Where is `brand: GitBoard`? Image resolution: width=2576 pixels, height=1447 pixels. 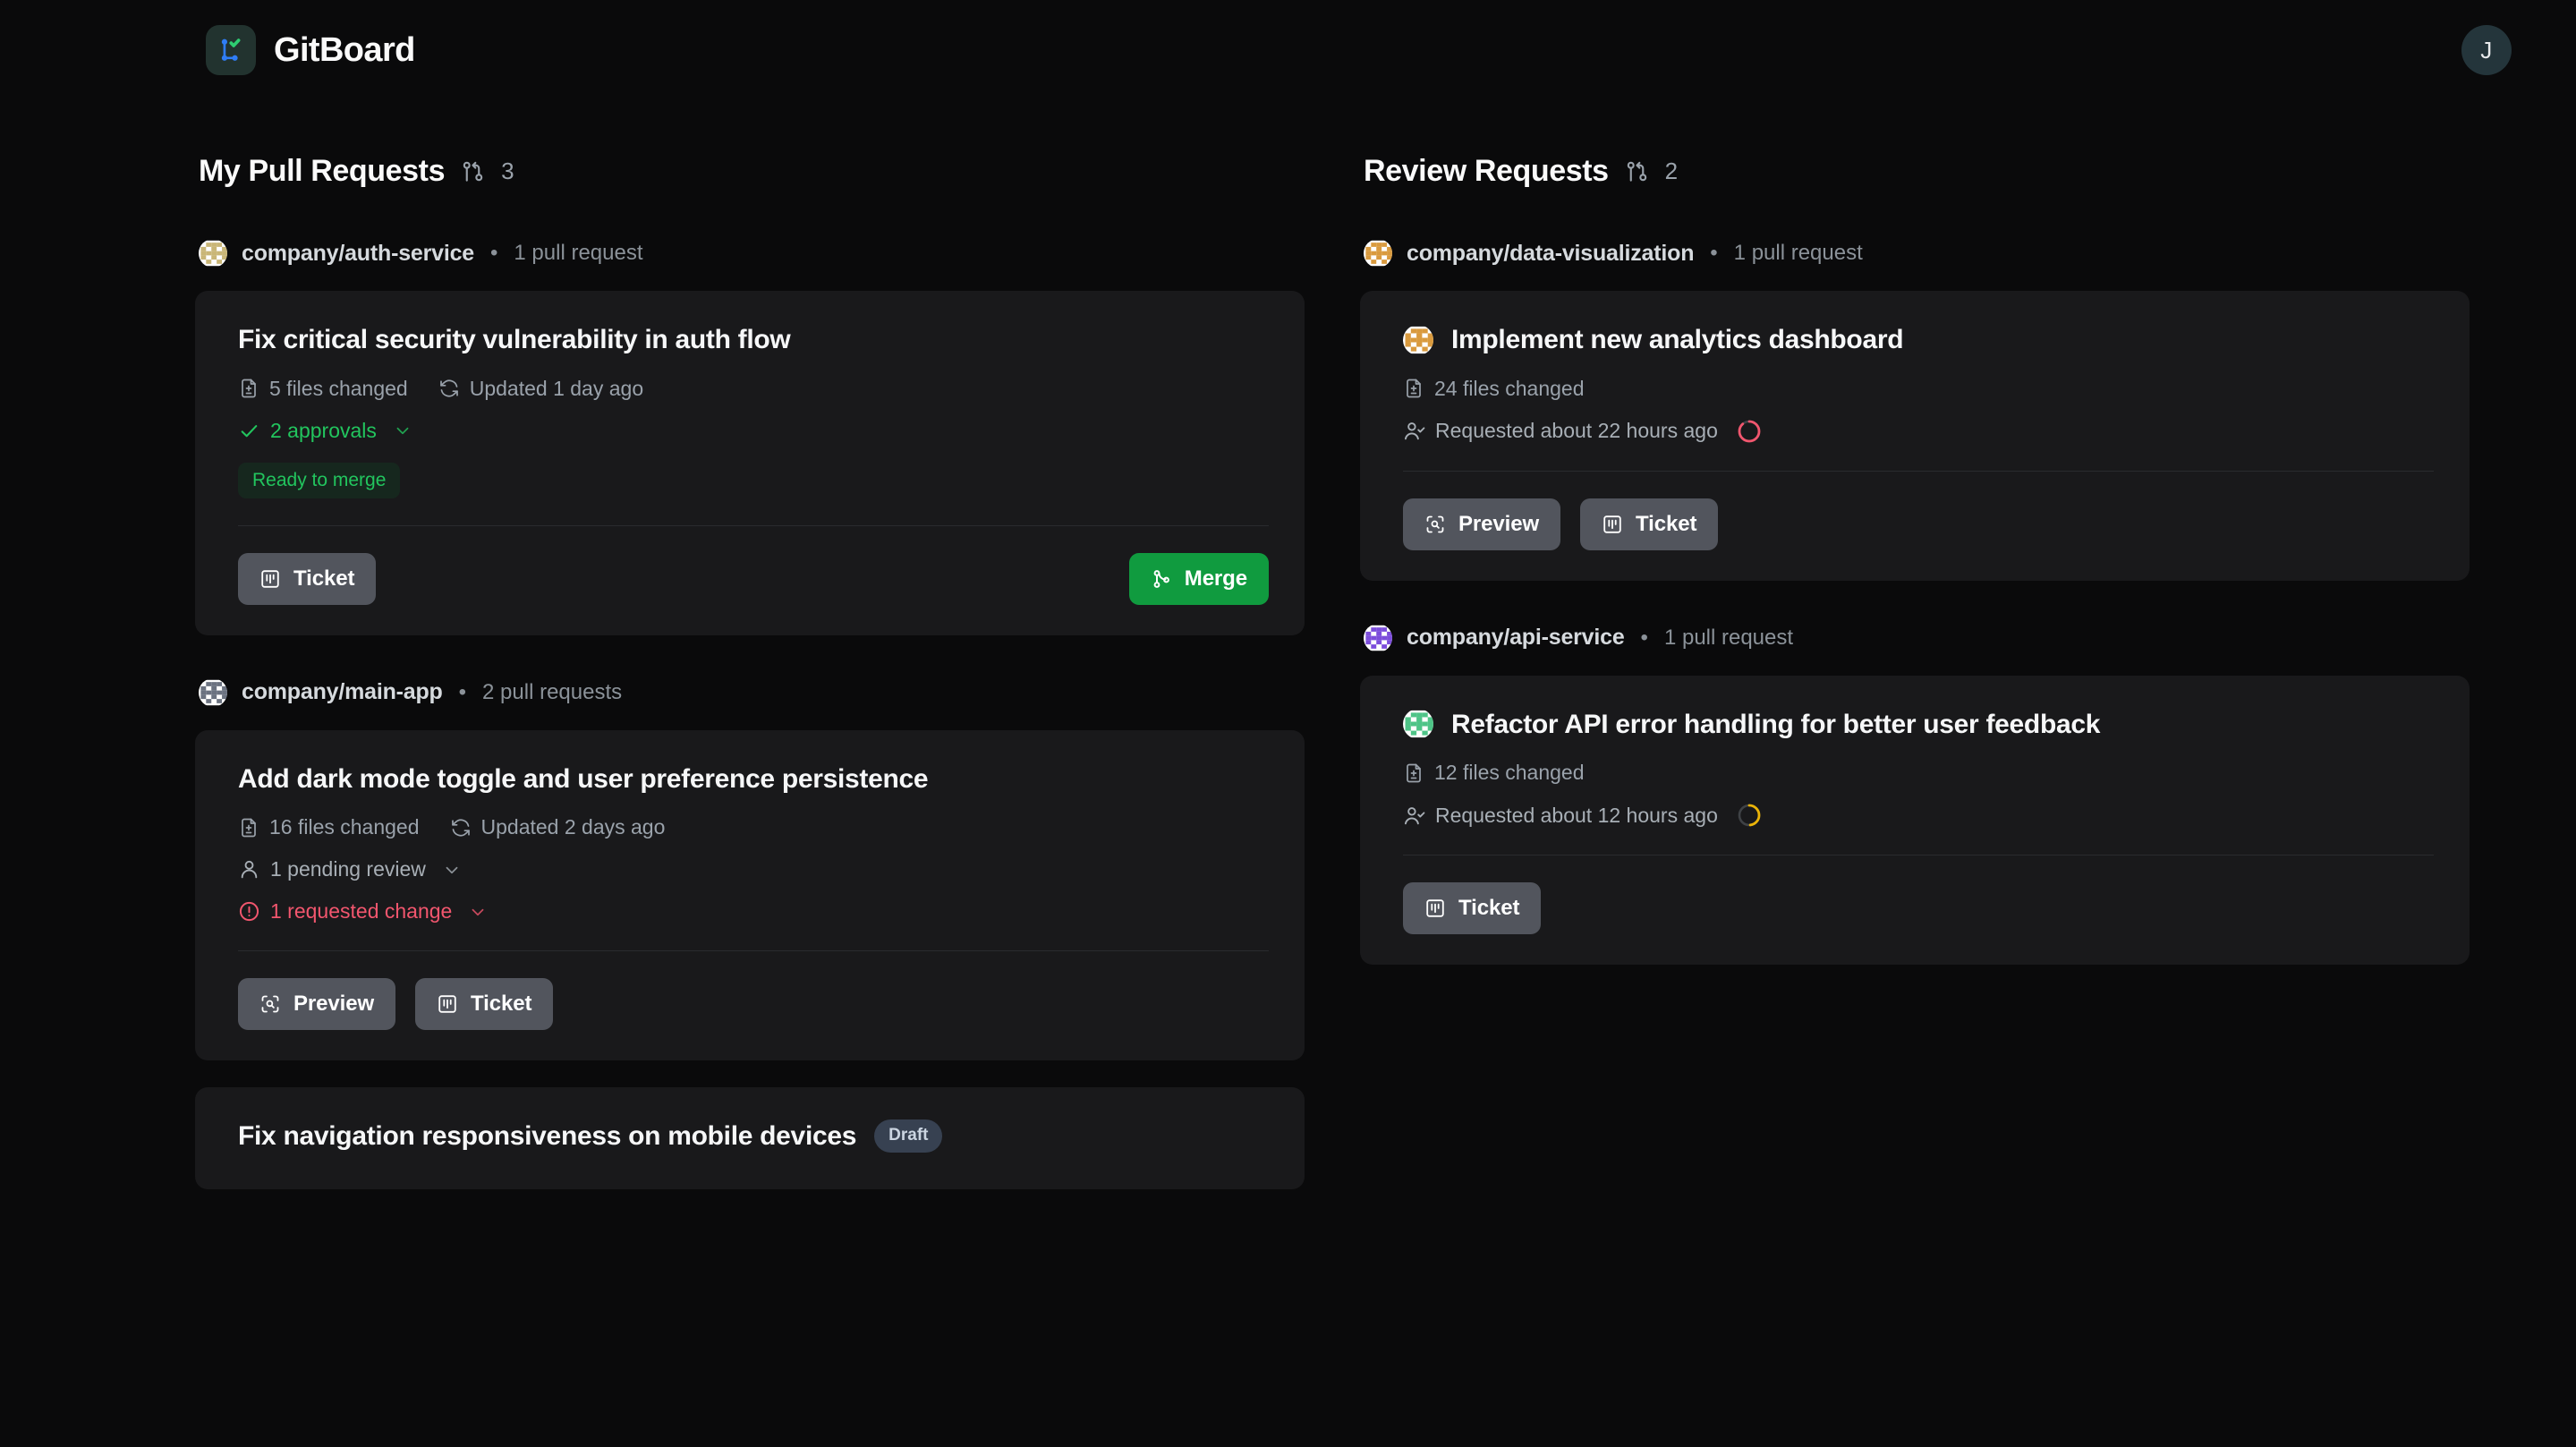
brand: GitBoard is located at coordinates (310, 50).